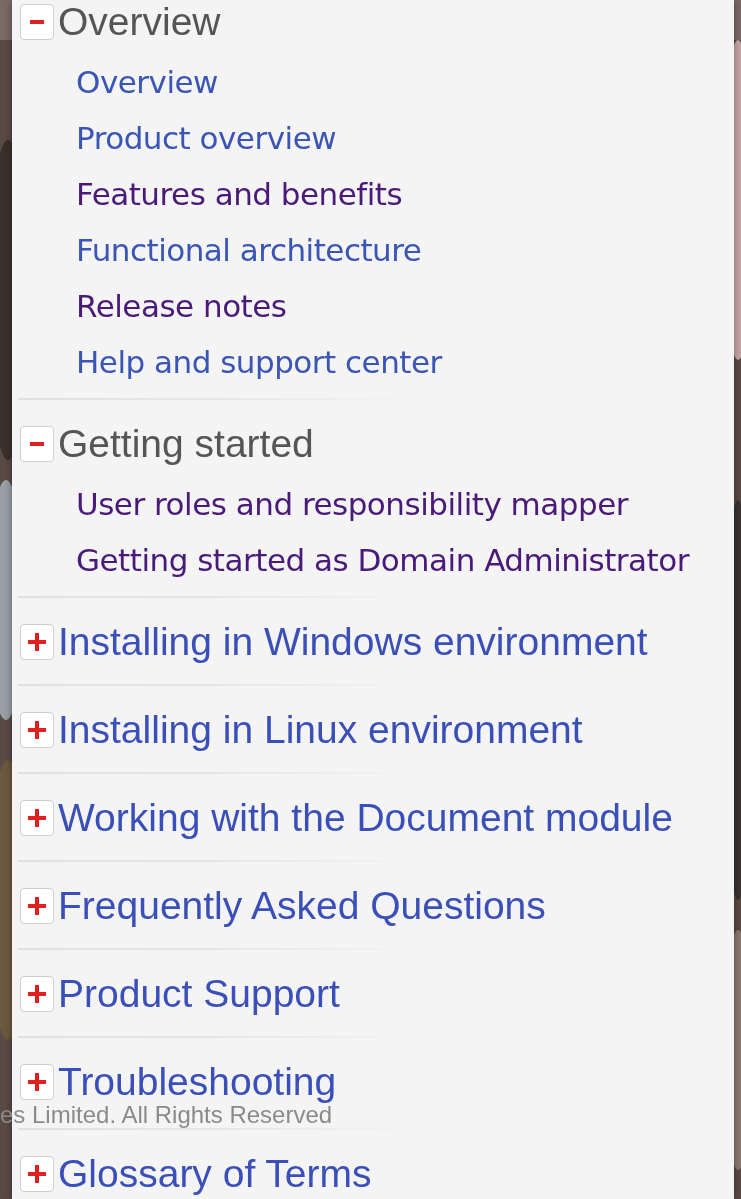  I want to click on topic-link: Release notes, so click(405, 306).